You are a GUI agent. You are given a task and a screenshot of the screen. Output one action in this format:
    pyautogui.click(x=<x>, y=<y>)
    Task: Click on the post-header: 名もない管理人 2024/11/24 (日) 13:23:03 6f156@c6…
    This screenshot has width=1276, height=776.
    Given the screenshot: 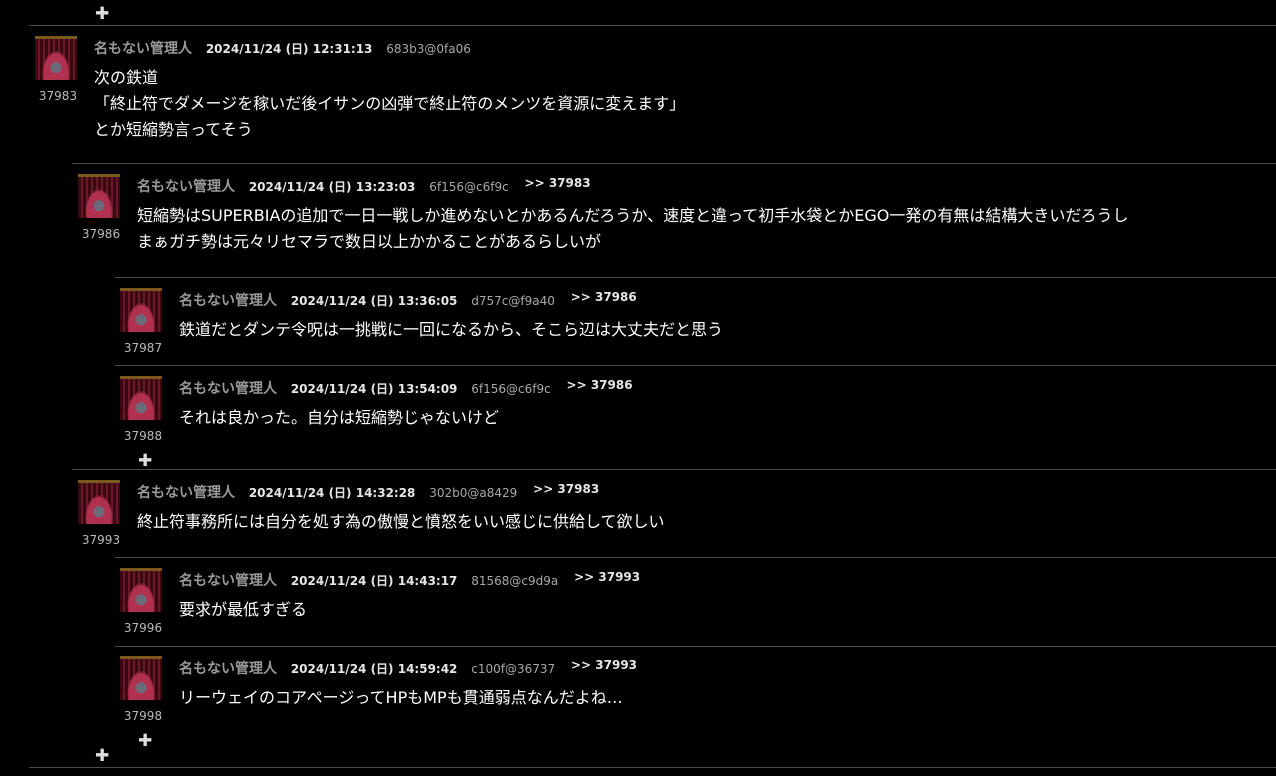 What is the action you would take?
    pyautogui.click(x=364, y=186)
    